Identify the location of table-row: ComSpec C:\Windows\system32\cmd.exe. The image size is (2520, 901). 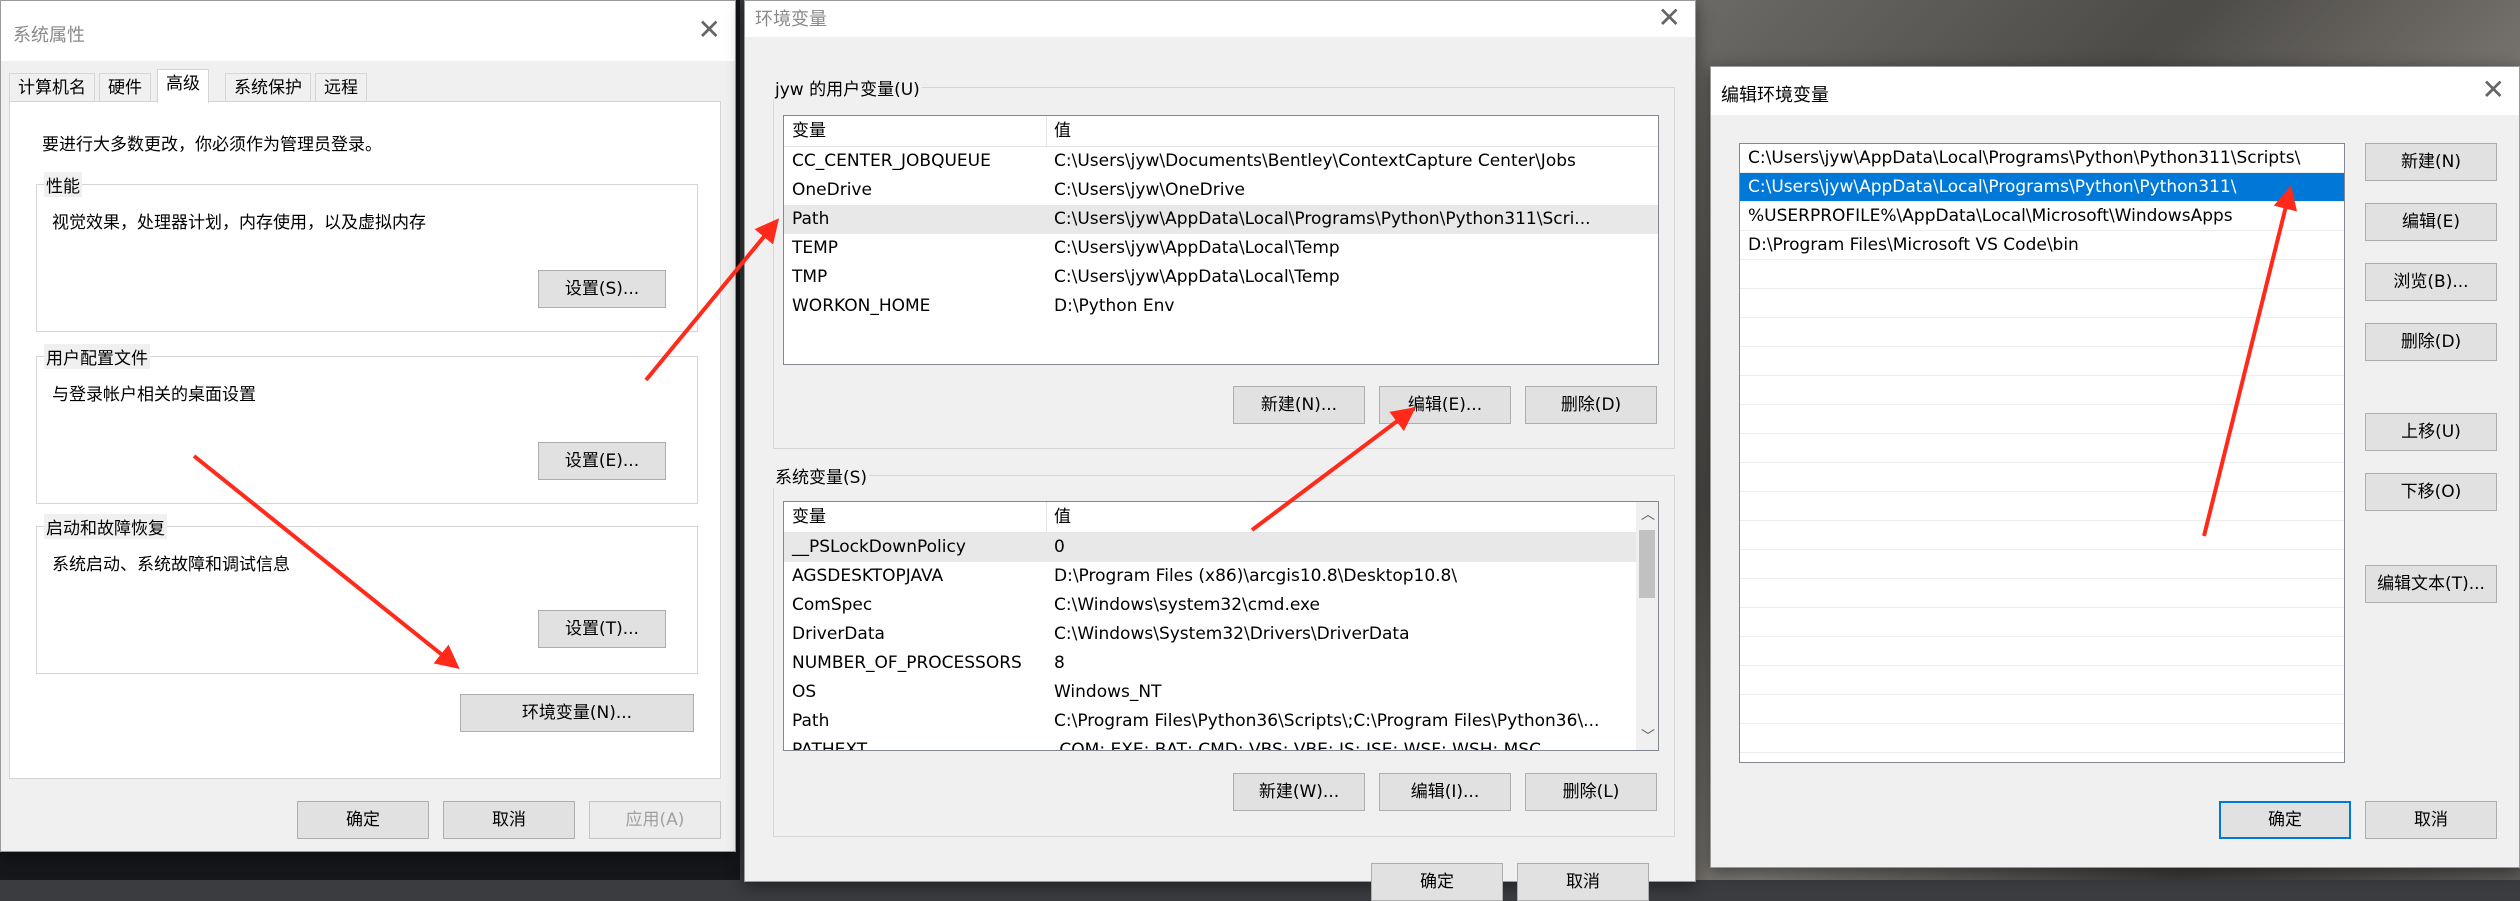
(1210, 605).